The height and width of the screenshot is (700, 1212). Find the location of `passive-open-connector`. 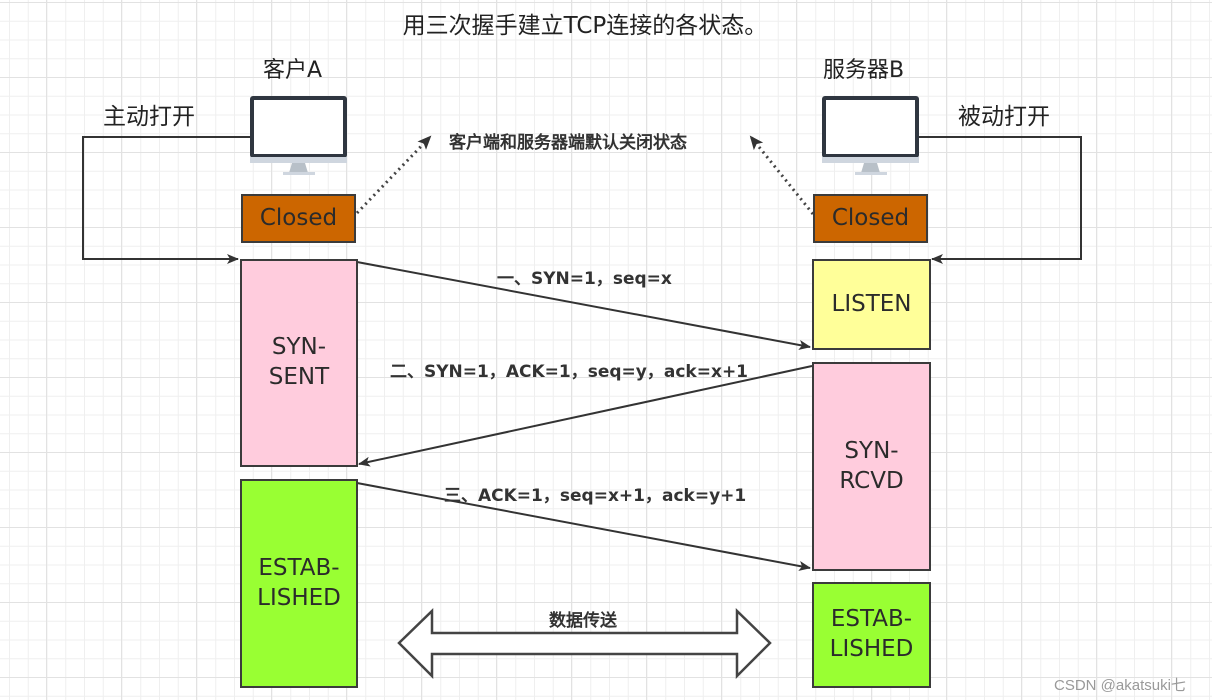

passive-open-connector is located at coordinates (1000, 200).